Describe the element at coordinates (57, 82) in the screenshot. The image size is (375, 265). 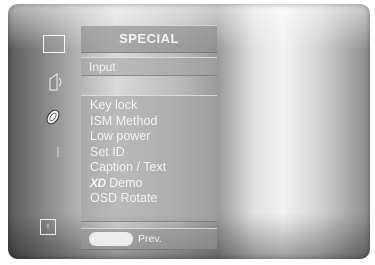
I see `sound-icon` at that location.